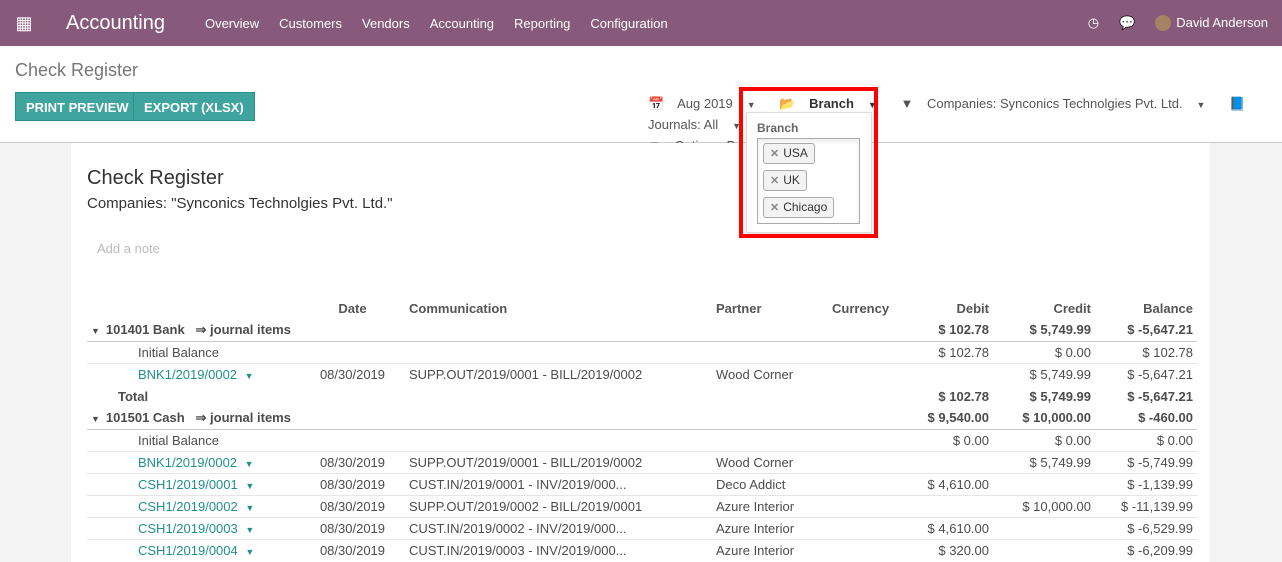 The width and height of the screenshot is (1282, 562). I want to click on column-header: Debit, so click(973, 308).